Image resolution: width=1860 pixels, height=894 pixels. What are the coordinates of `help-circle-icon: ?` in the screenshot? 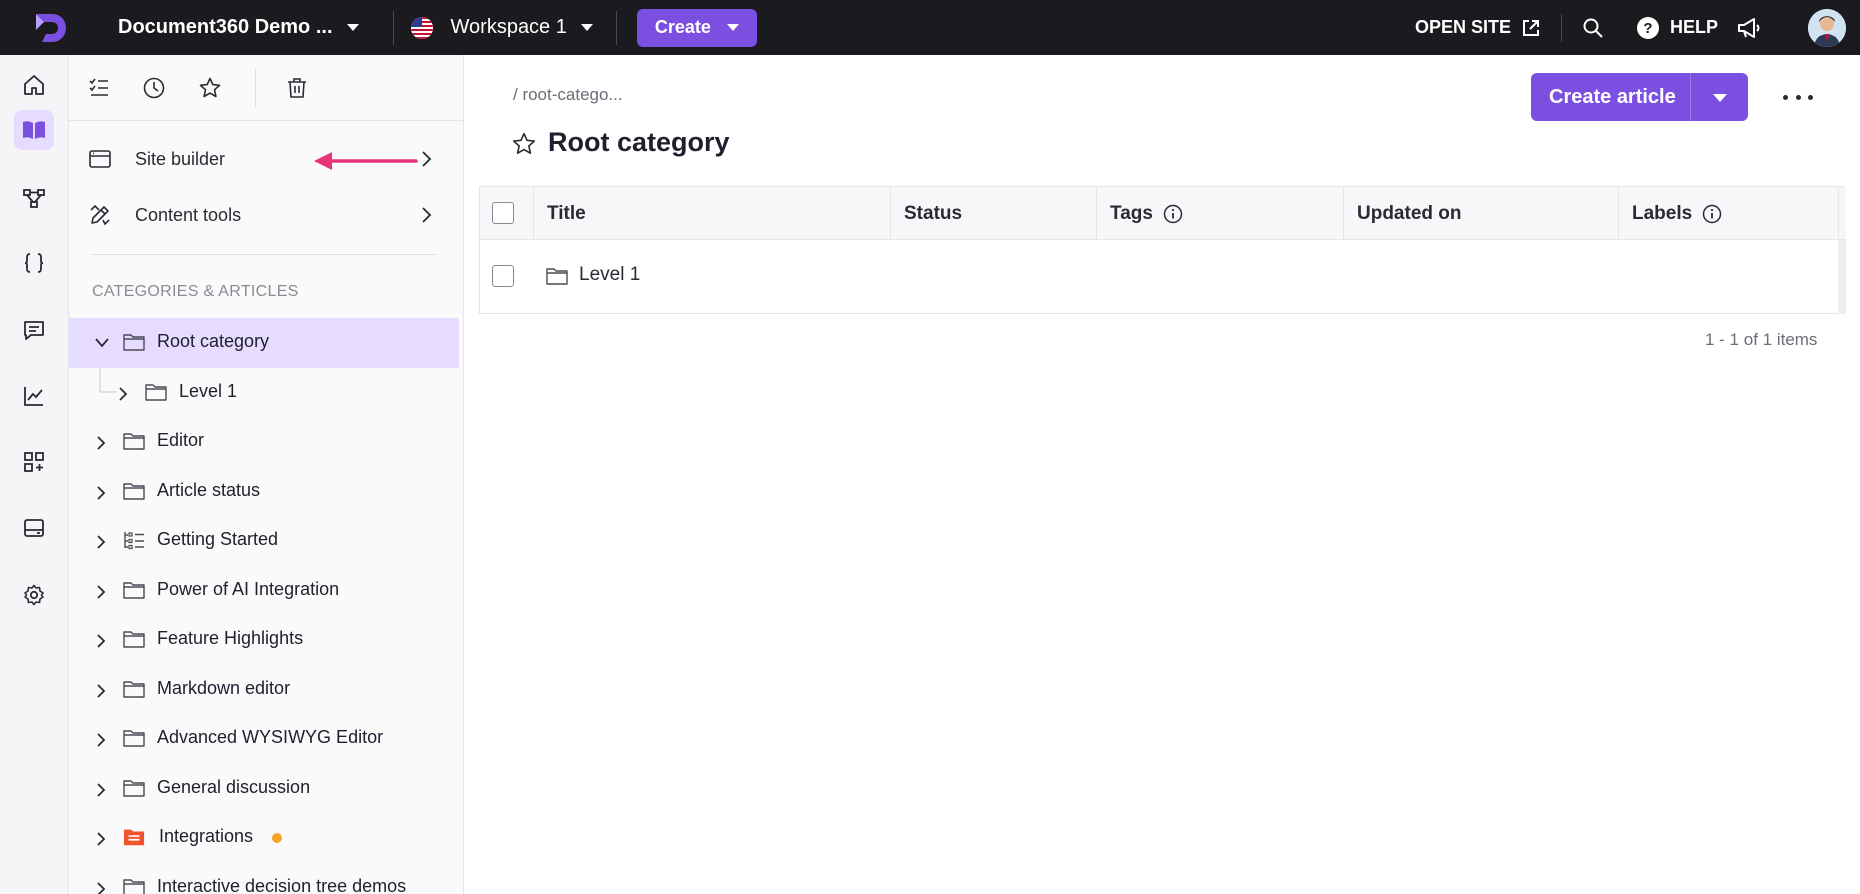 It's located at (1647, 27).